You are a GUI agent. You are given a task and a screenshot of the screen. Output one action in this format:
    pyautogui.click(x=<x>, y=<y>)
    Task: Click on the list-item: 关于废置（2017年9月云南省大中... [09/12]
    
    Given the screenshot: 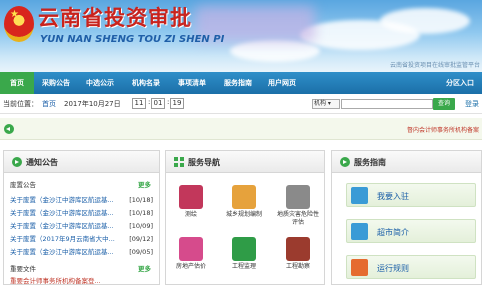 What is the action you would take?
    pyautogui.click(x=81, y=239)
    